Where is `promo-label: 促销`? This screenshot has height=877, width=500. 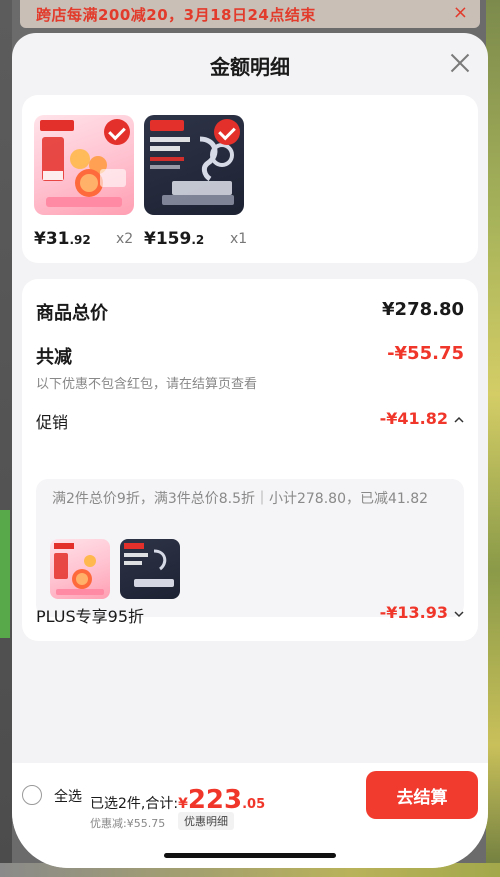 promo-label: 促销 is located at coordinates (52, 422).